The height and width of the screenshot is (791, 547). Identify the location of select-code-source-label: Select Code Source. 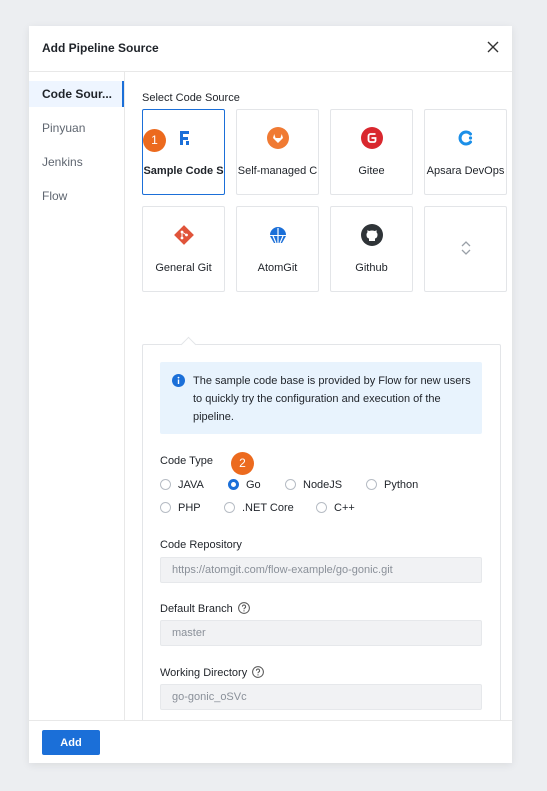
(191, 98).